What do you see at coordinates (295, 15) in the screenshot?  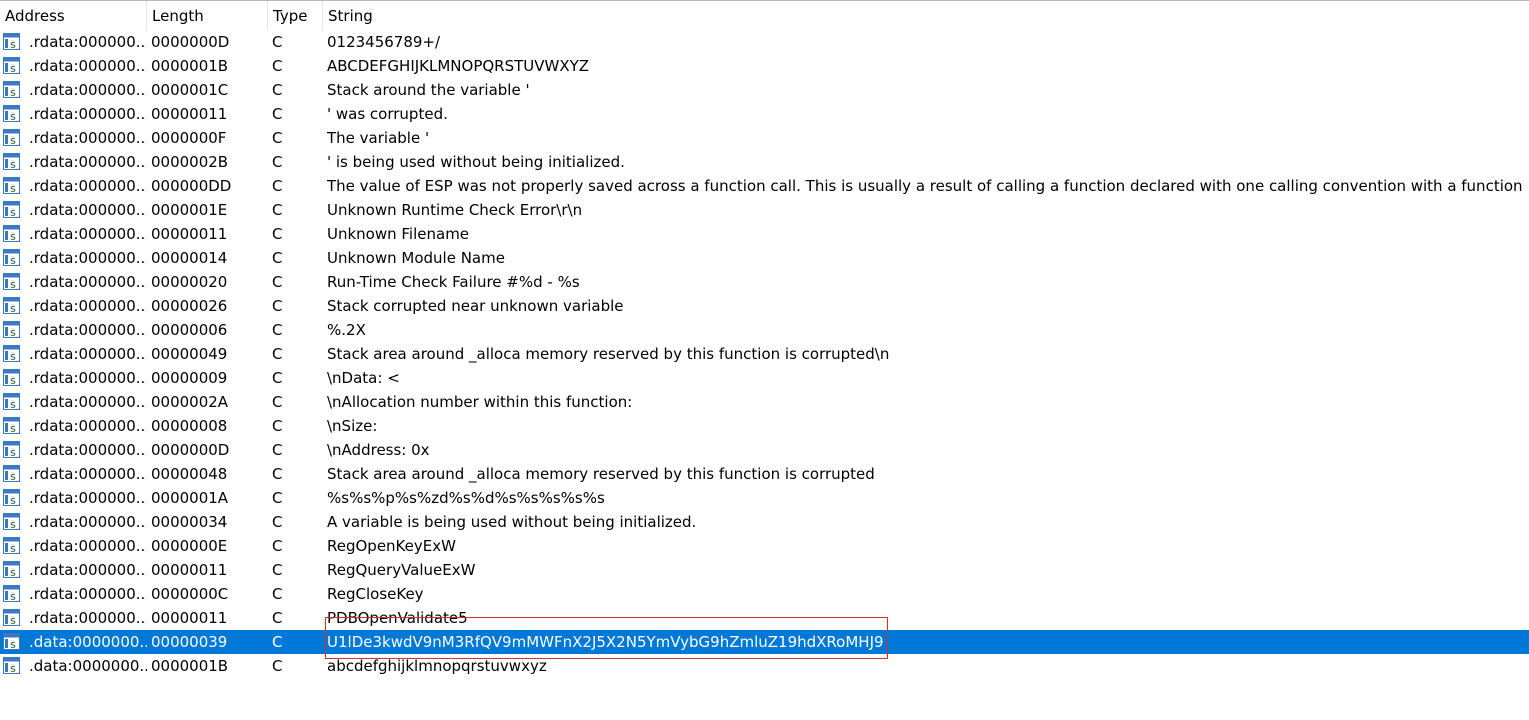 I see `column-header-type: Type` at bounding box center [295, 15].